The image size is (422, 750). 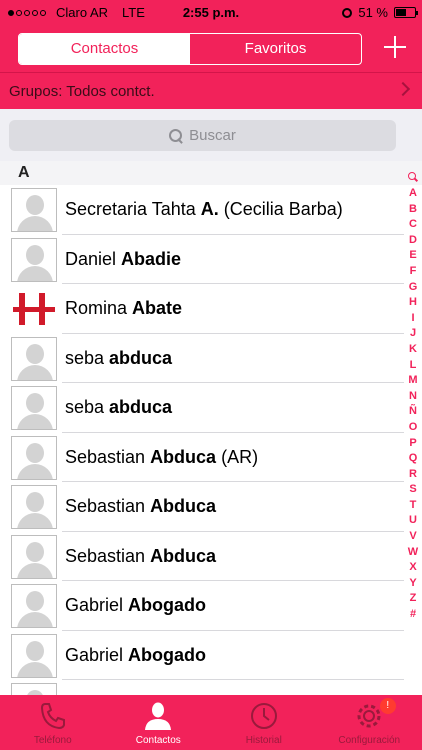 I want to click on battery-percent: 51 %, so click(x=373, y=12).